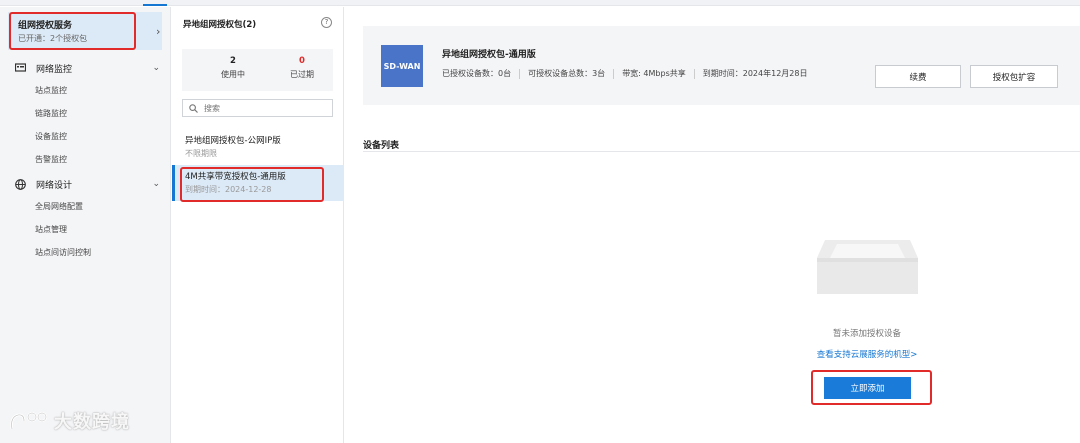 The height and width of the screenshot is (443, 1080). I want to click on supported-models-link: 查看支持云展服务的机型>, so click(867, 354).